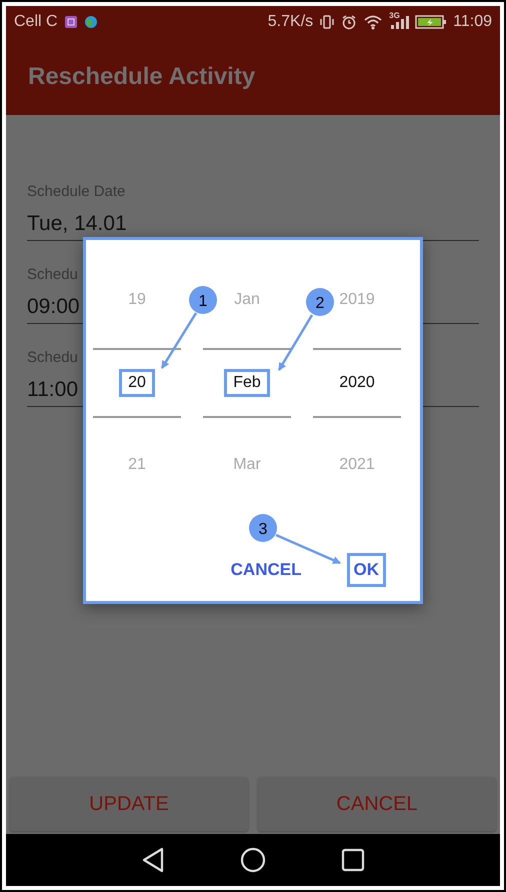  What do you see at coordinates (327, 22) in the screenshot?
I see `vibrate-icon` at bounding box center [327, 22].